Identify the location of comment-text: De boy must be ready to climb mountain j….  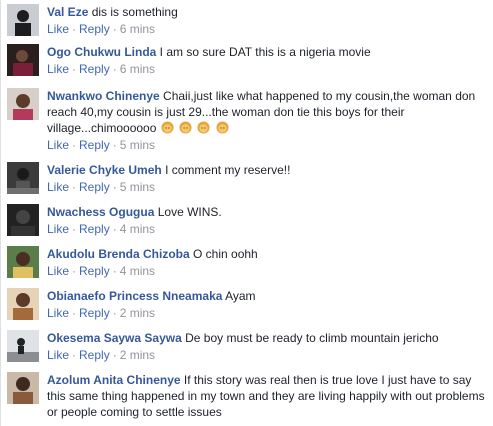
(312, 338).